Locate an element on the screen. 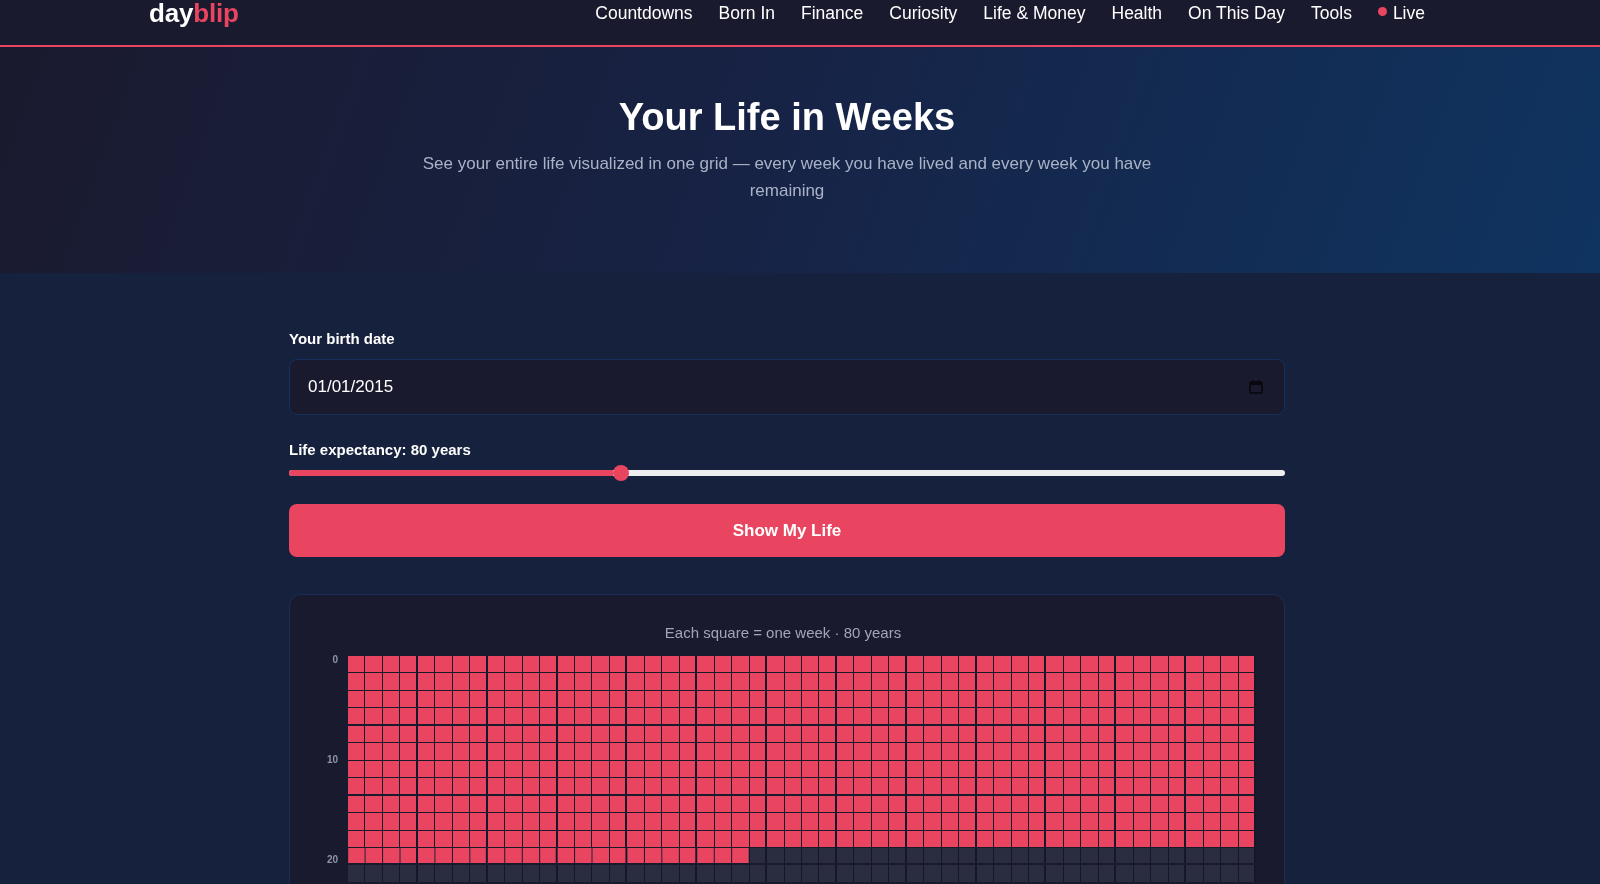 Image resolution: width=1600 pixels, height=884 pixels. nav-link: Countdowns is located at coordinates (644, 13).